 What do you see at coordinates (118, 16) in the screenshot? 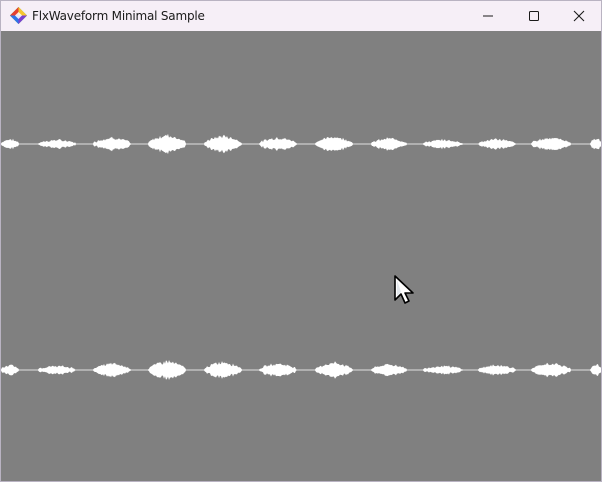
I see `window-title: FlxWaveform Minimal Sample` at bounding box center [118, 16].